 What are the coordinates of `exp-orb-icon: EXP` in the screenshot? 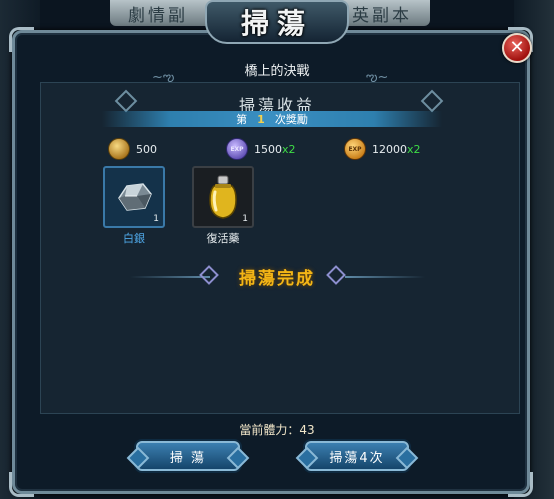 It's located at (237, 149).